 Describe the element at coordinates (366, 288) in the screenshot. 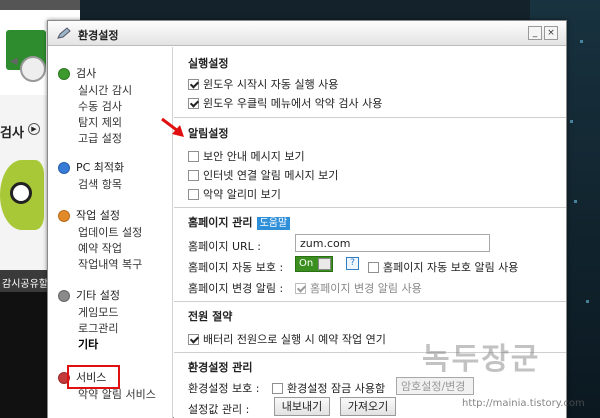

I see `option-label: 홈페이지 변경 알림 사용` at that location.